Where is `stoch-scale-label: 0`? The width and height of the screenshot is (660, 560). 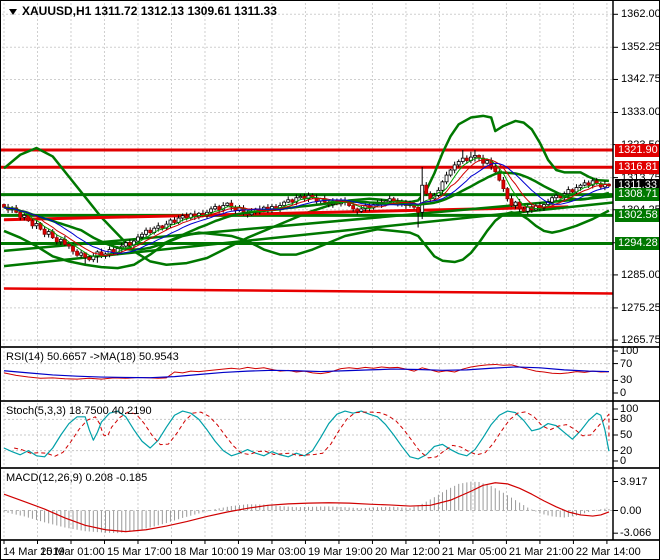
stoch-scale-label: 0 is located at coordinates (623, 461).